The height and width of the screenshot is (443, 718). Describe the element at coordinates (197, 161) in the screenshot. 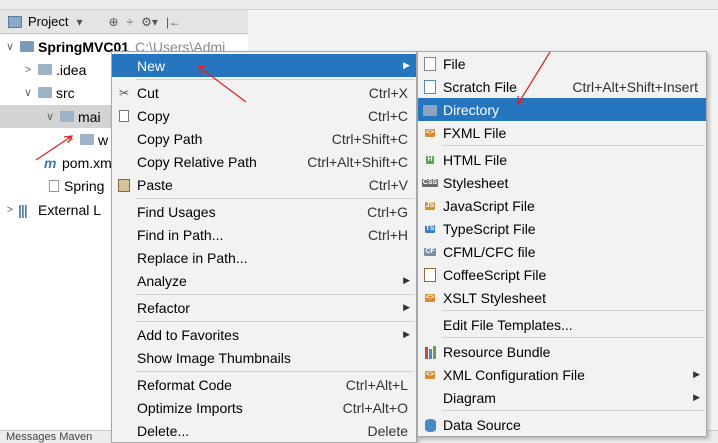

I see `menu-item-label: Copy Relative Path` at that location.